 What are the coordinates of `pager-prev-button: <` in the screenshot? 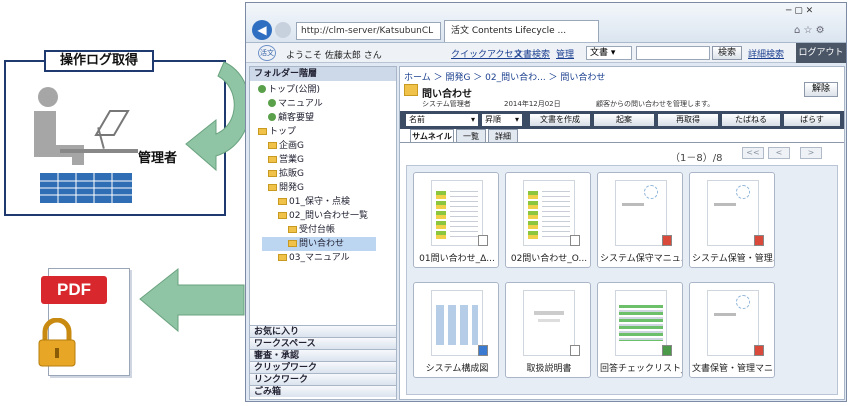 It's located at (779, 153).